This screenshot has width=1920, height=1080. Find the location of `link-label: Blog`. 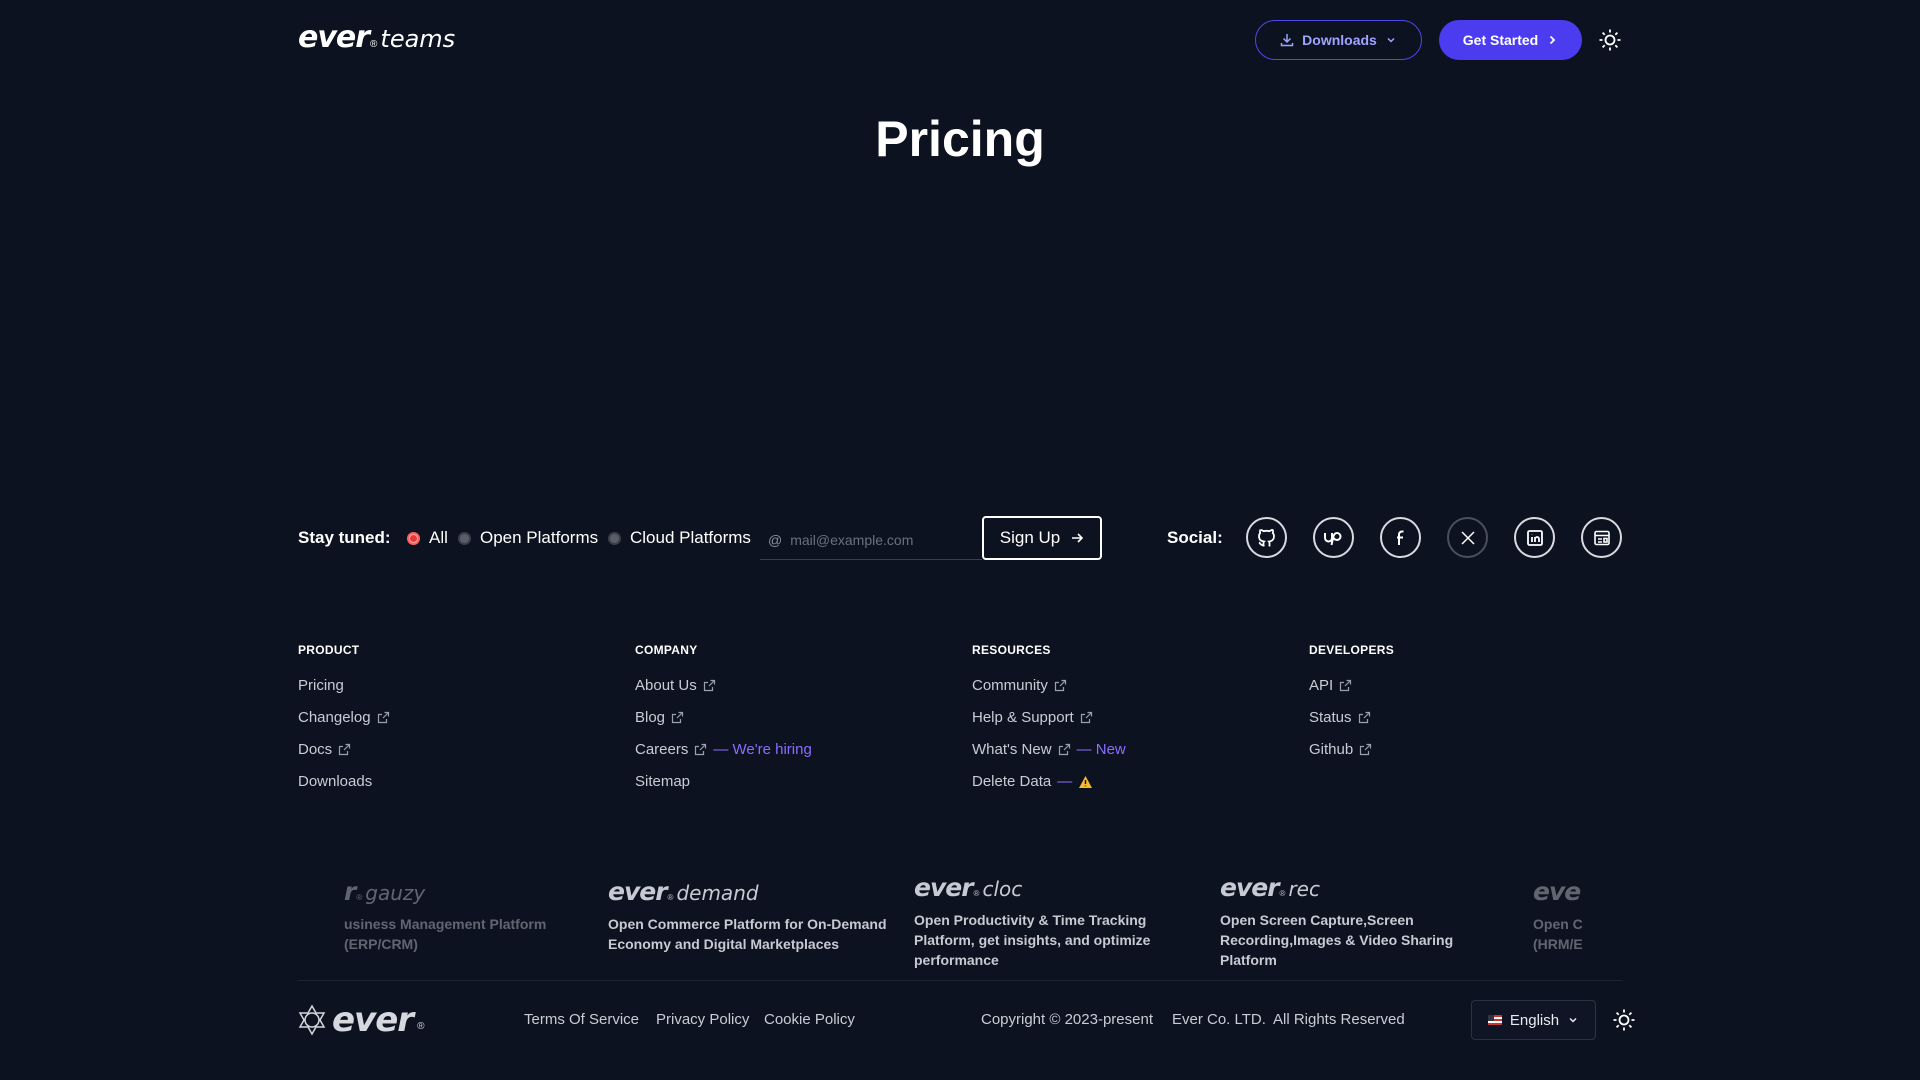

link-label: Blog is located at coordinates (650, 717).